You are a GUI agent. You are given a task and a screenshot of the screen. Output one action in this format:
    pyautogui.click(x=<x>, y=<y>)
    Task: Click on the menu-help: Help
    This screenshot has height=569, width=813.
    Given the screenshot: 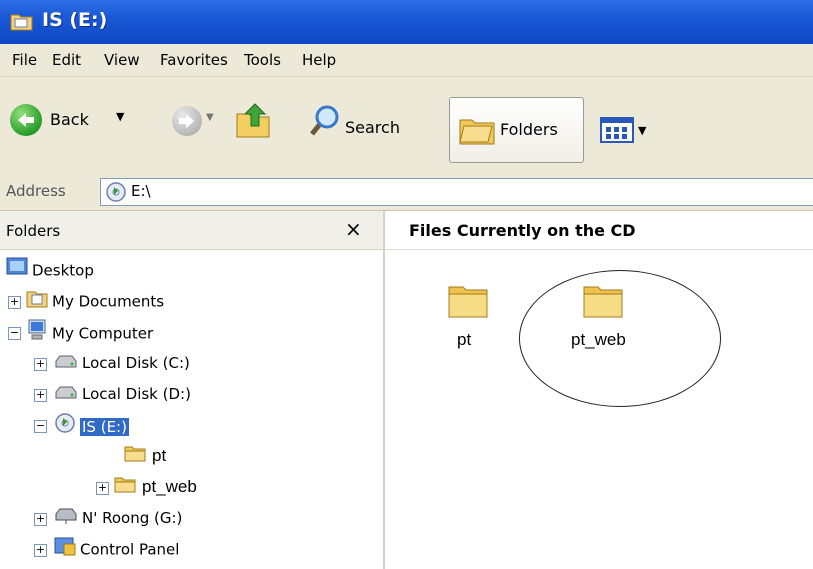 What is the action you would take?
    pyautogui.click(x=319, y=60)
    